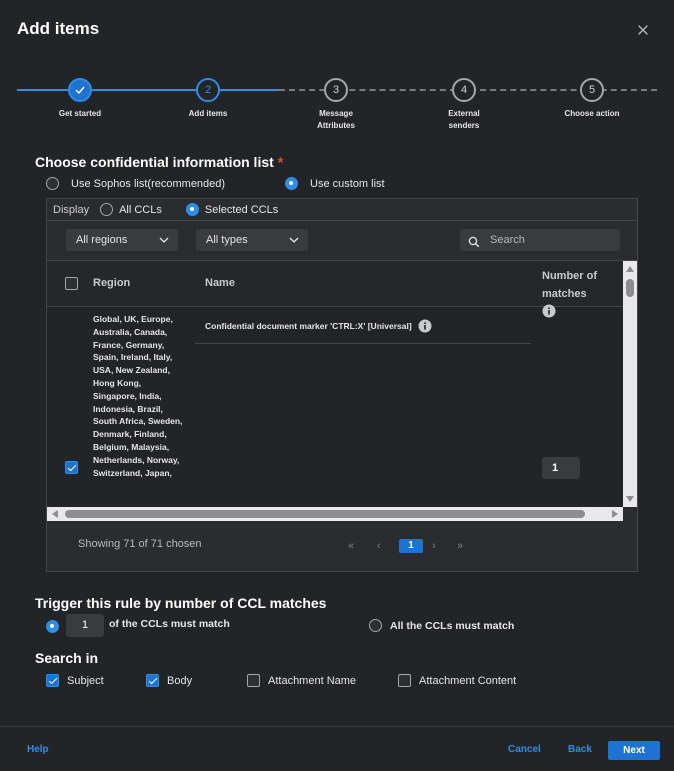 Image resolution: width=674 pixels, height=771 pixels. I want to click on search-input: Search, so click(540, 240).